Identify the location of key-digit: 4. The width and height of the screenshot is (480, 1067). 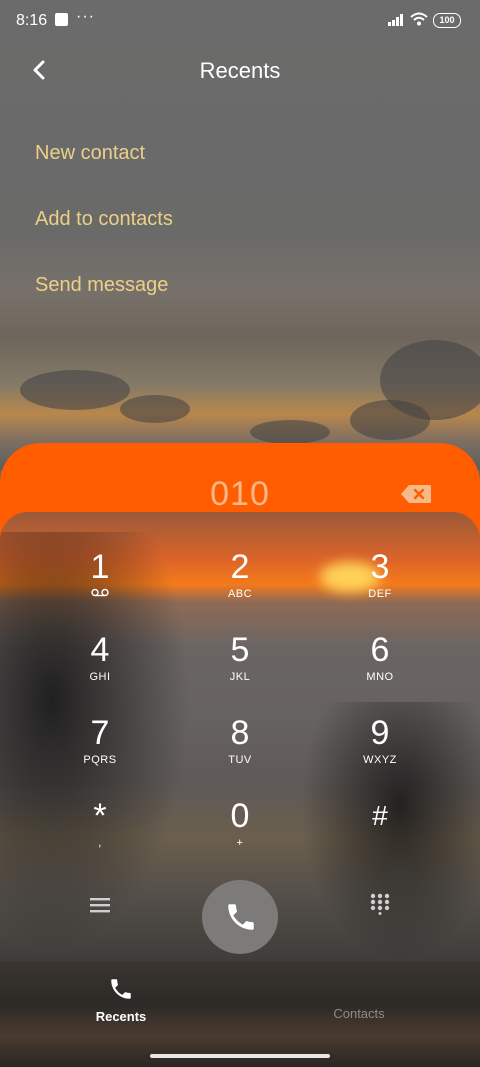
(100, 650).